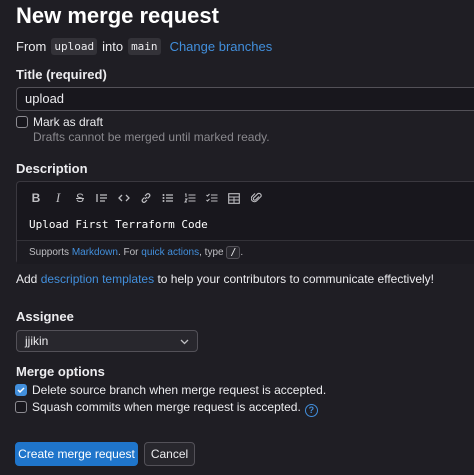 The height and width of the screenshot is (475, 474). I want to click on from-label: From, so click(31, 46).